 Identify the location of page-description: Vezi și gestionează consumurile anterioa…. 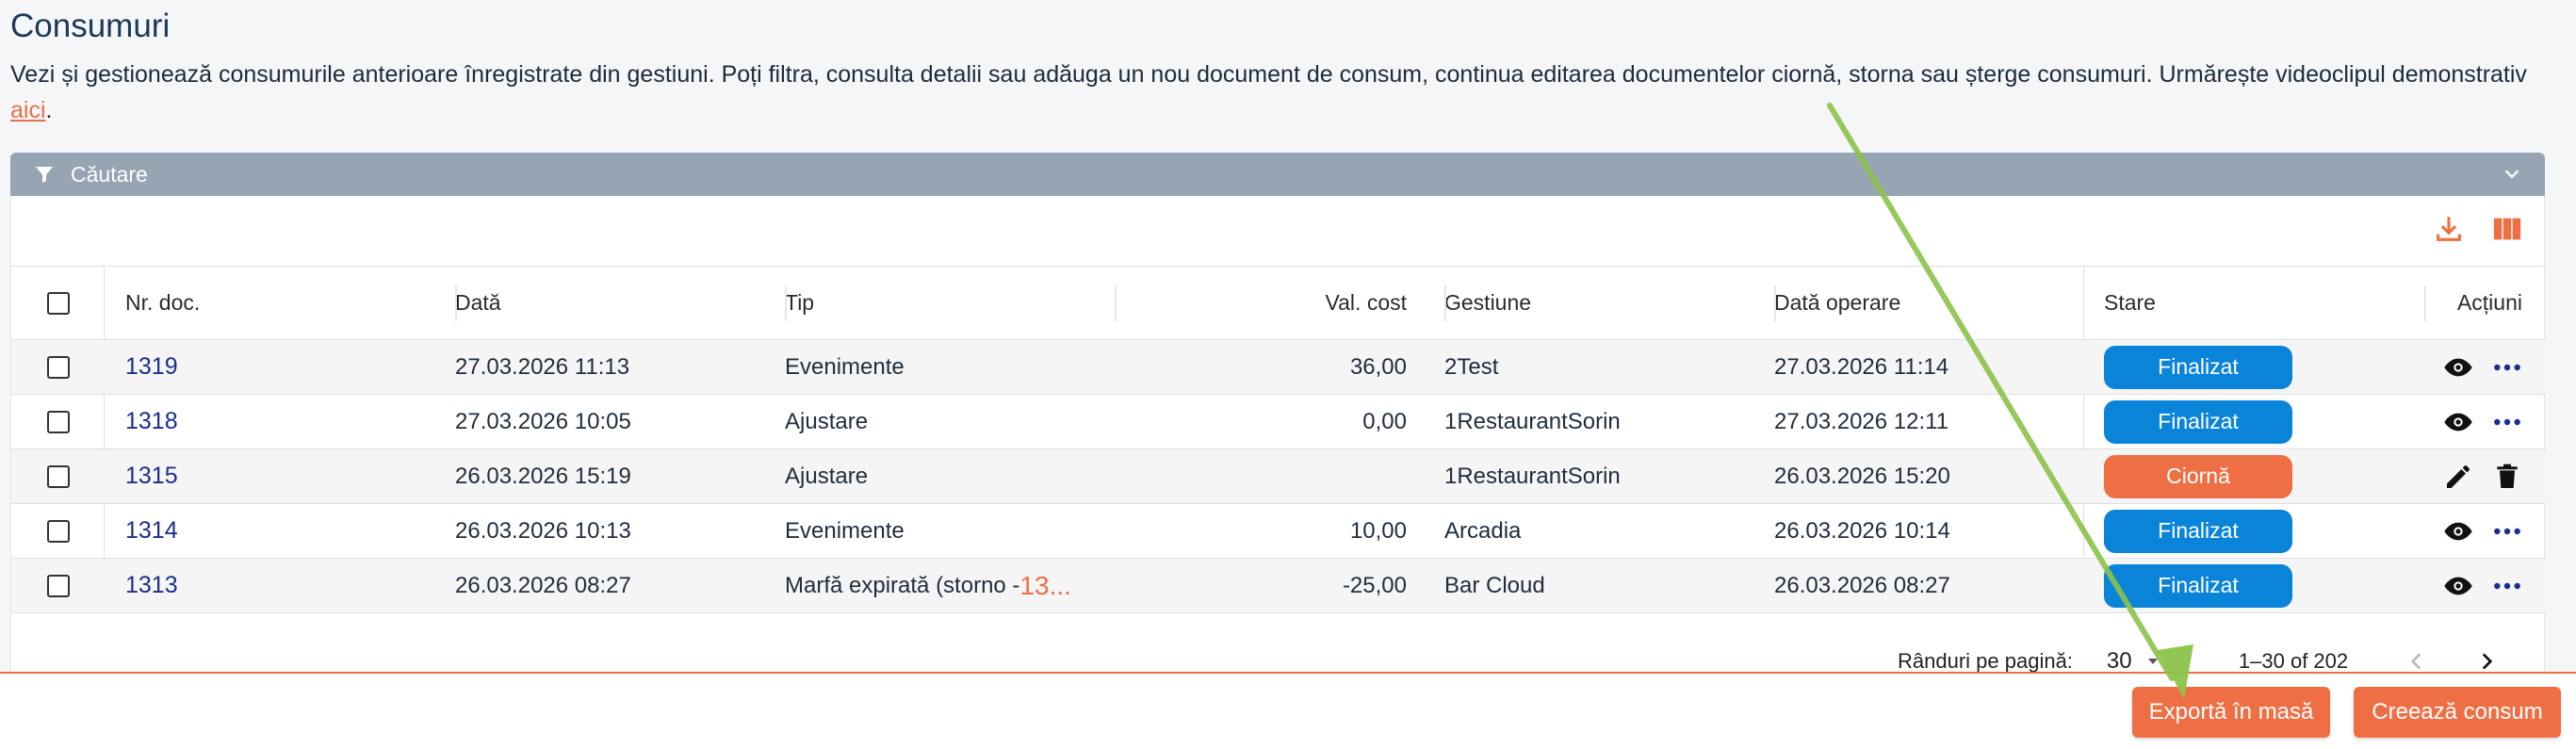
(1277, 92).